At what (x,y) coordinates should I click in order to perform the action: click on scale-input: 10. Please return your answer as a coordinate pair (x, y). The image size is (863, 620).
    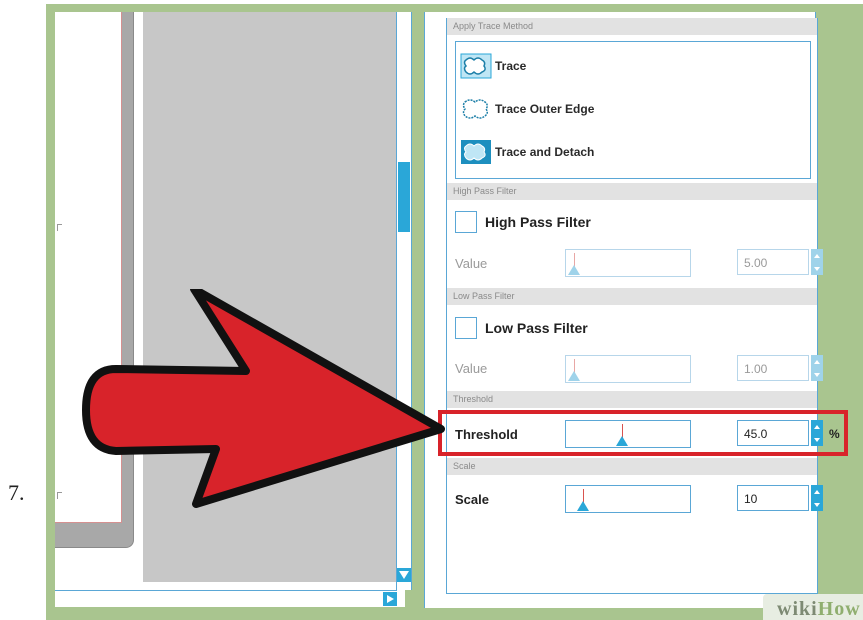
    Looking at the image, I should click on (773, 498).